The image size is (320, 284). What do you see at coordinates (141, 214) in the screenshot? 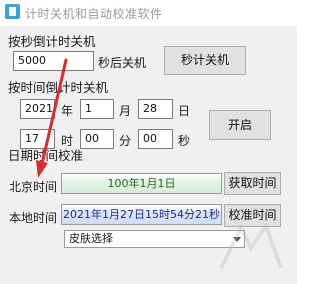
I see `local-time-display: 2021年1月27日15时54分21秒` at bounding box center [141, 214].